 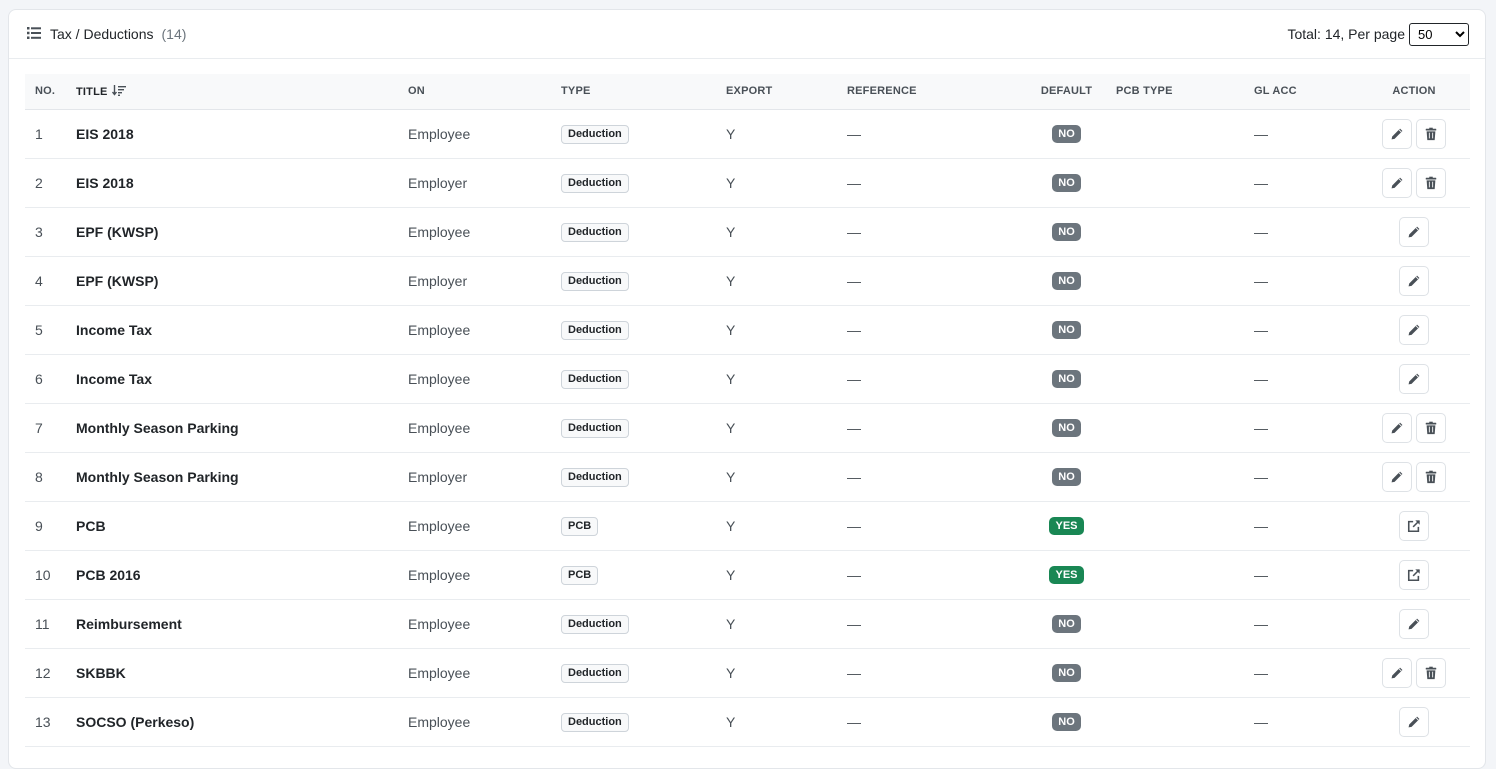 I want to click on row-title: SOCSO (Perkeso), so click(x=135, y=721).